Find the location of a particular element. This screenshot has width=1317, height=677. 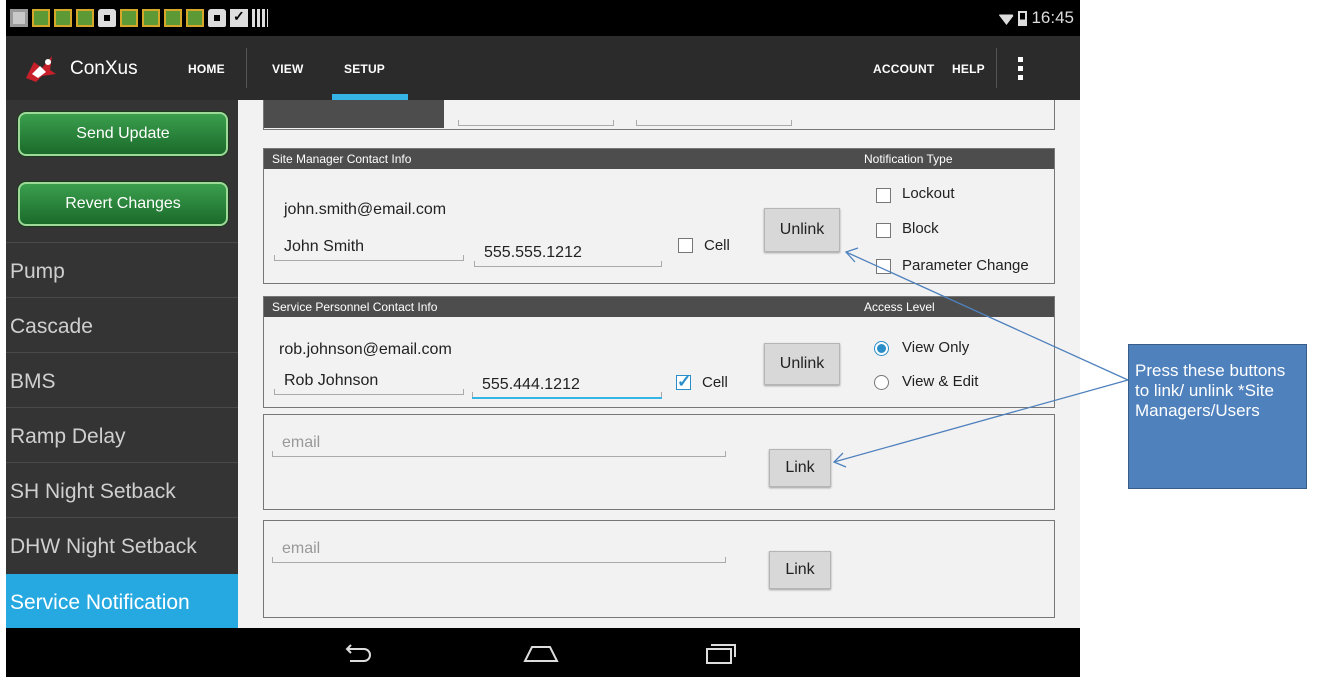

sidebar-item-sh-night-setback: SH Night Setback is located at coordinates (122, 489).